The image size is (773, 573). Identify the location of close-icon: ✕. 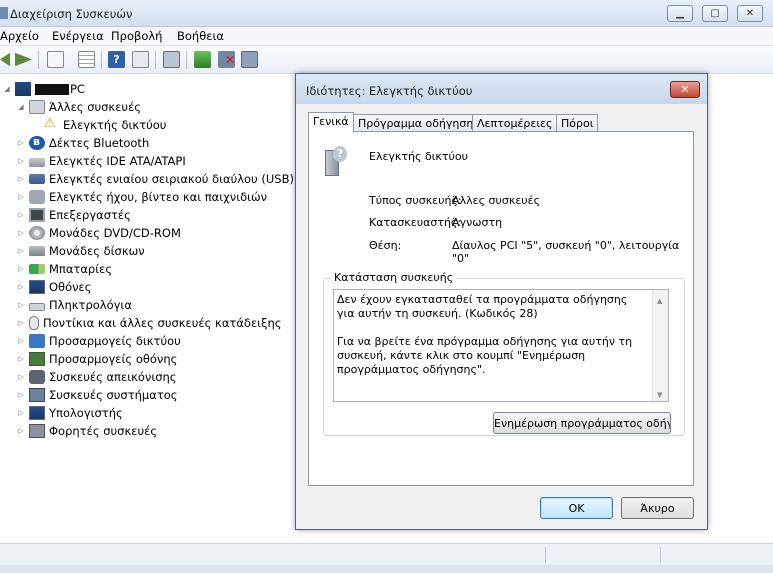
(750, 13).